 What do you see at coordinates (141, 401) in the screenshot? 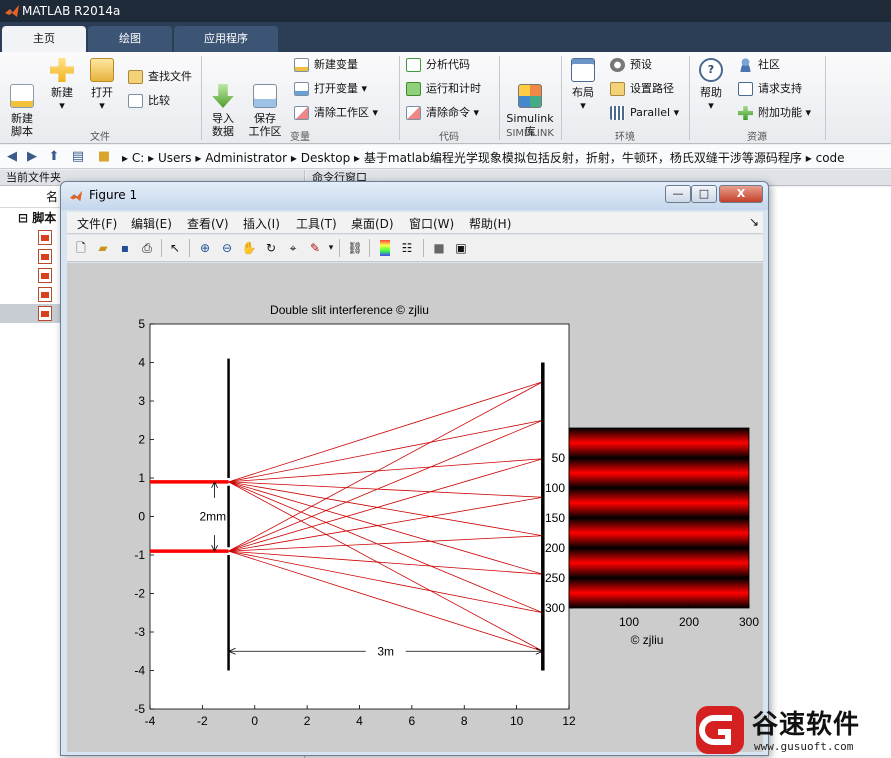
I see `y-tick-label: 3` at bounding box center [141, 401].